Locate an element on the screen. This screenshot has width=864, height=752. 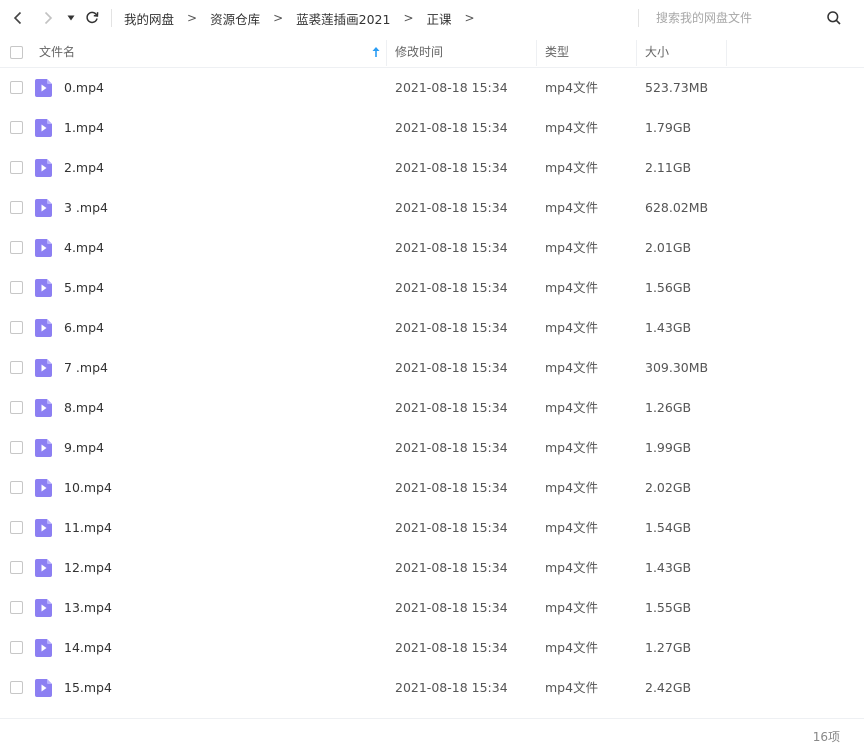
file-name: 15.mp4 is located at coordinates (88, 688).